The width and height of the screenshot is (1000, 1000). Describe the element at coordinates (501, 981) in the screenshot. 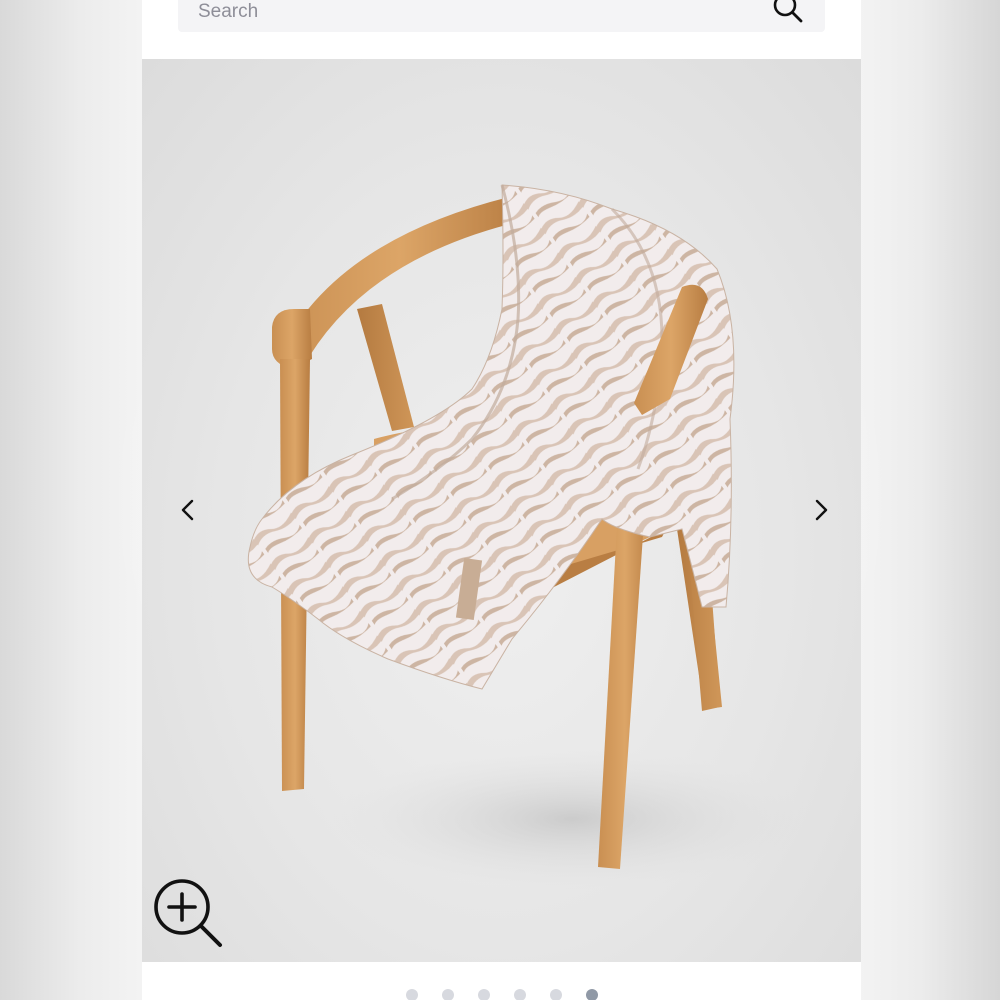

I see `image-pagination-dots` at that location.